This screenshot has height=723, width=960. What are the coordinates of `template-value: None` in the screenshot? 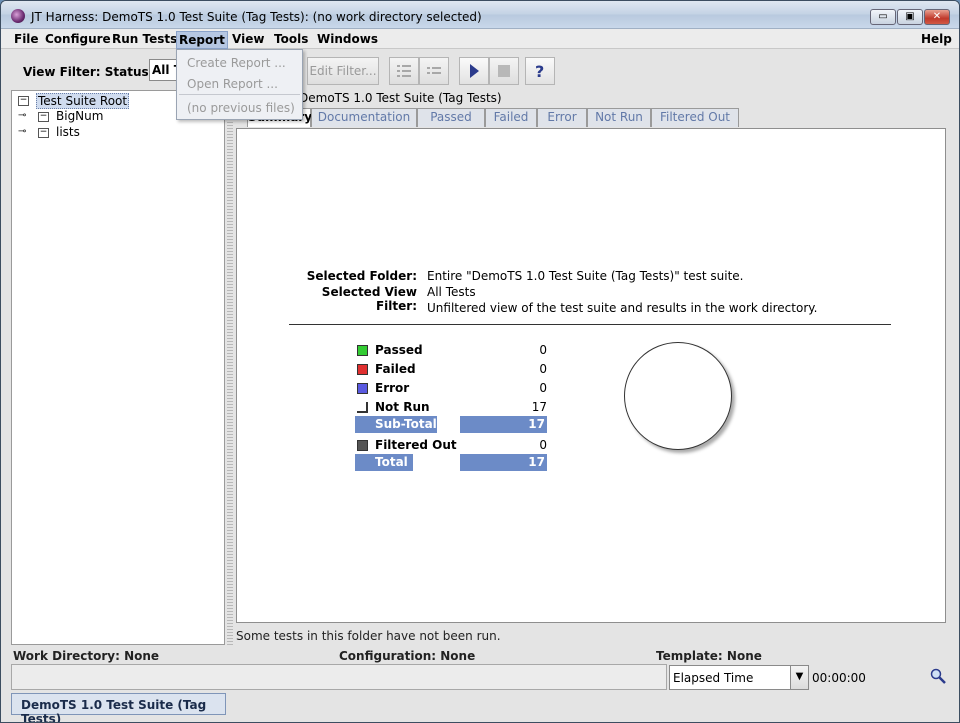 It's located at (744, 656).